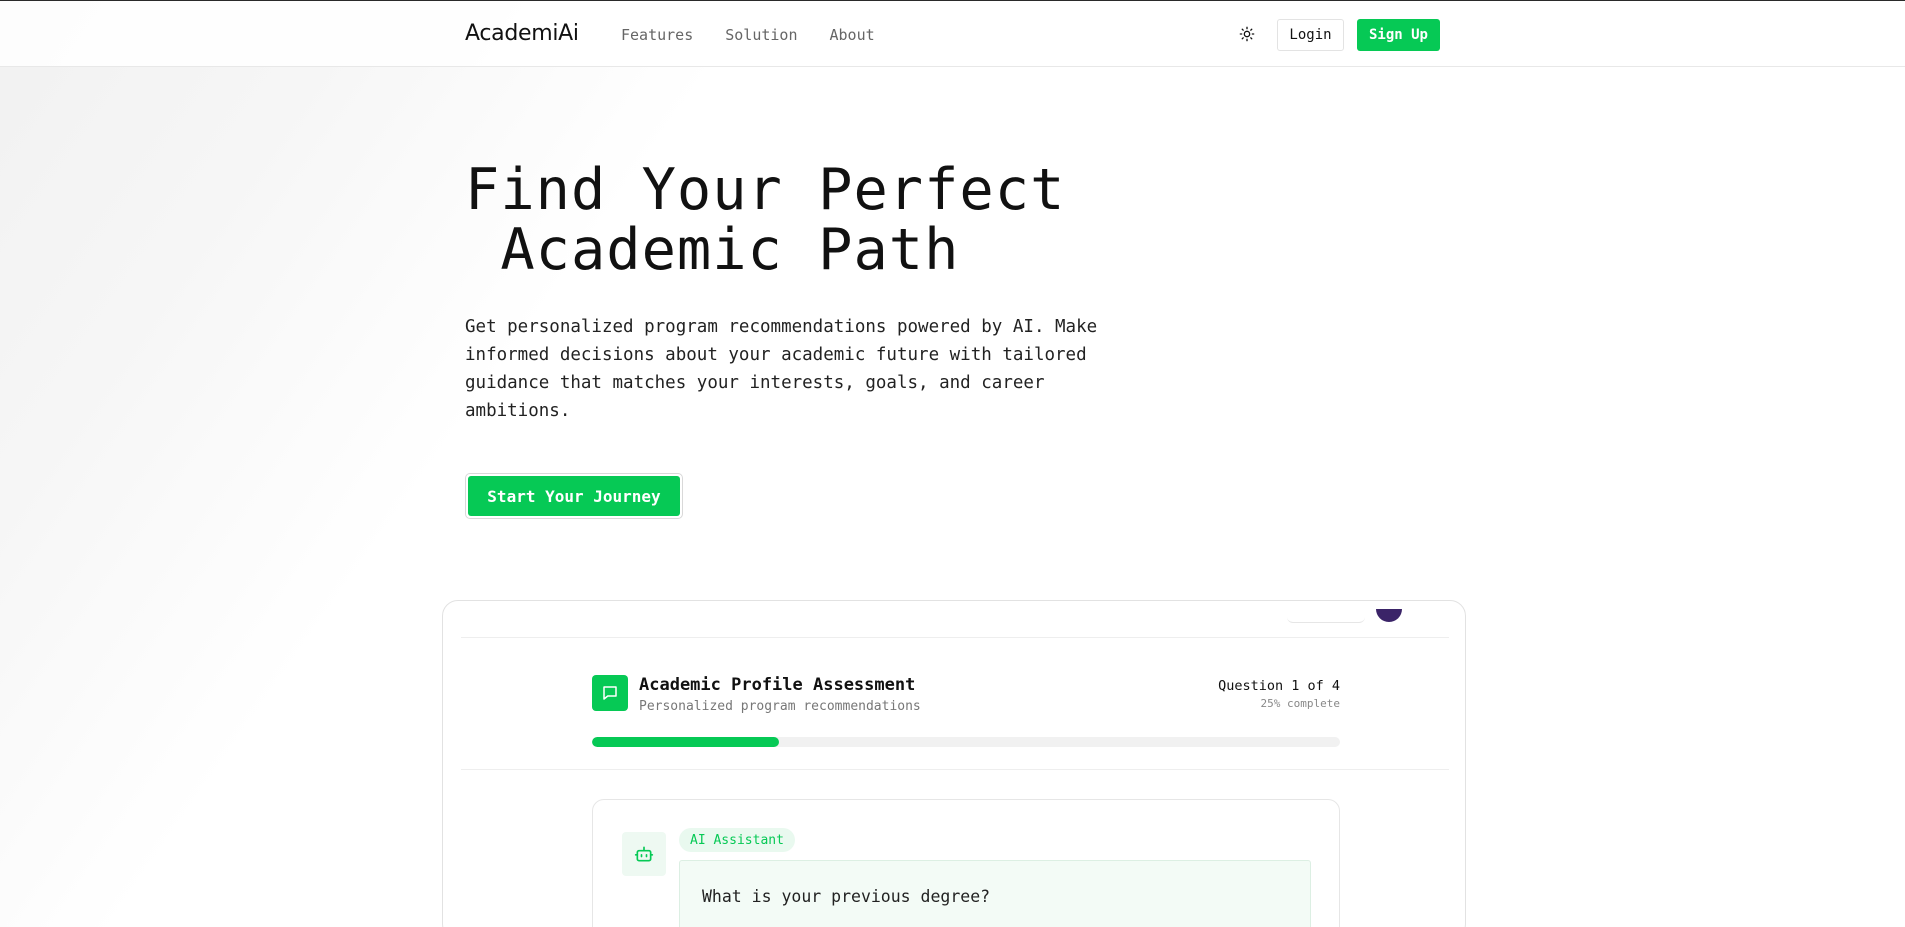  I want to click on bot-icon, so click(644, 854).